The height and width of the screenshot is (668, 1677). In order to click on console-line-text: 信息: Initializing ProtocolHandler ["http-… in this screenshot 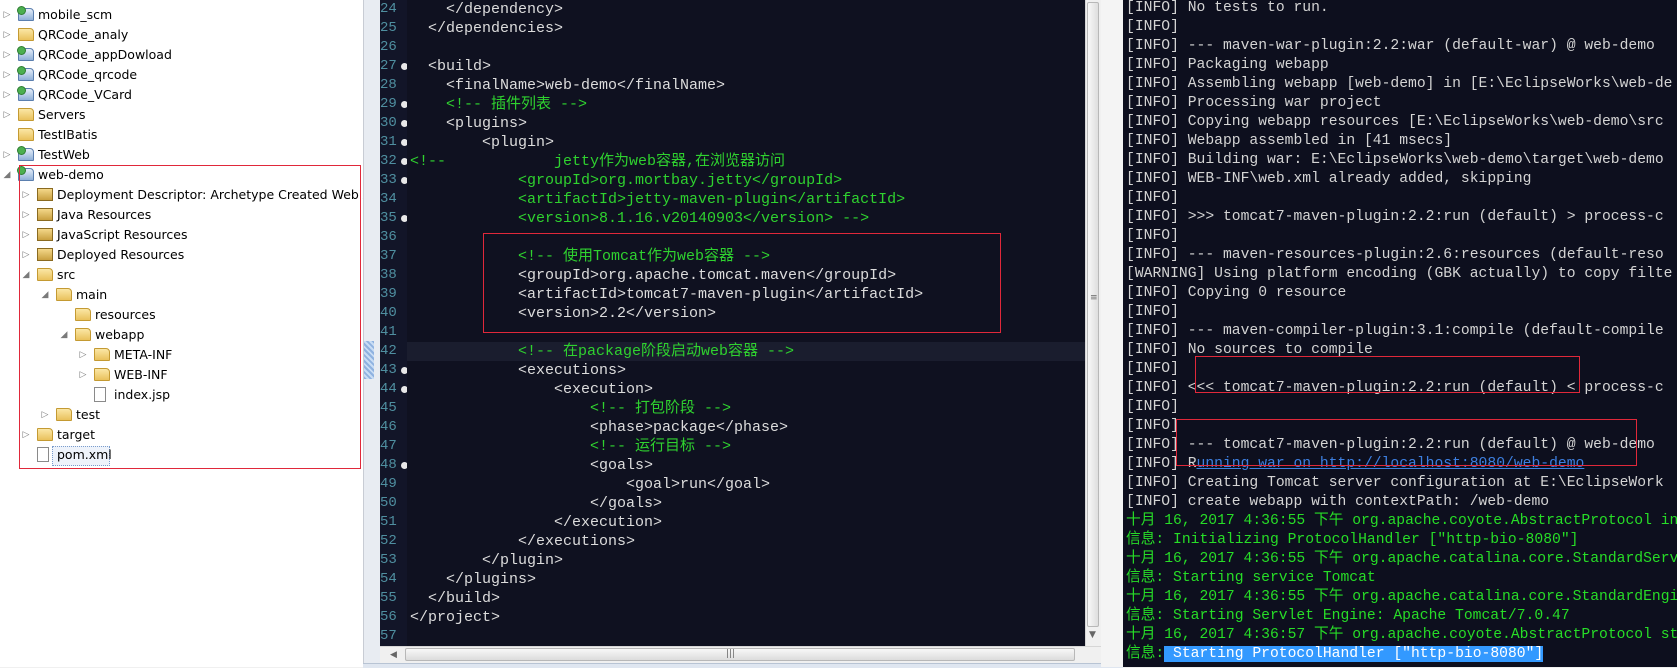, I will do `click(1352, 540)`.